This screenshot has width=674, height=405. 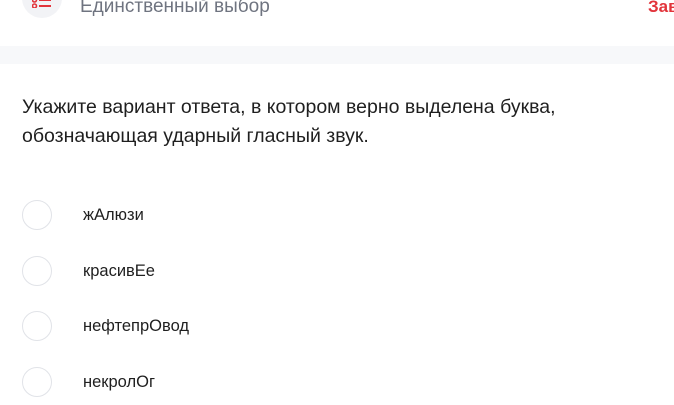 I want to click on header-divider, so click(x=337, y=55).